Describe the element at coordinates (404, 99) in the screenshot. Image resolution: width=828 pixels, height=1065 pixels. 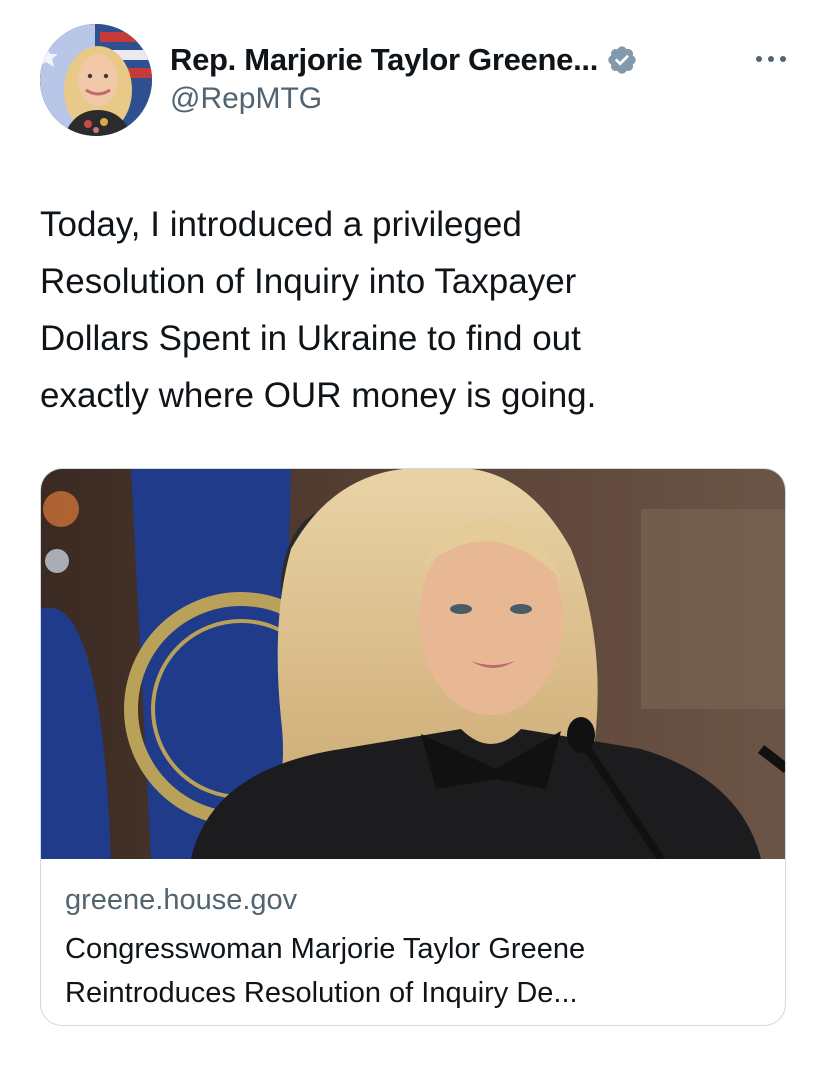
I see `author-handle: @RepMTG` at that location.